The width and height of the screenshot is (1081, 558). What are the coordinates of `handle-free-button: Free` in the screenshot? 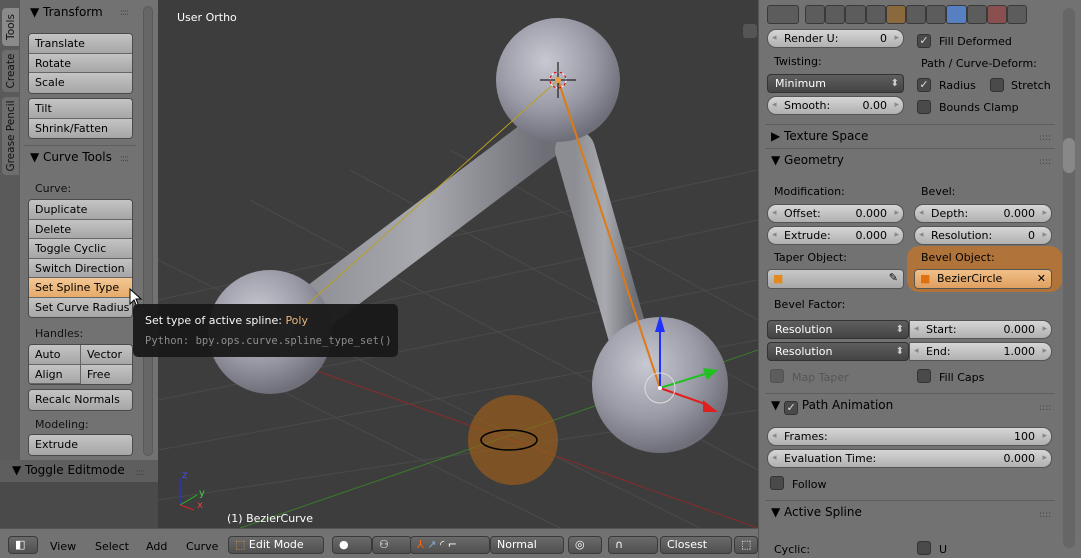 It's located at (106, 374).